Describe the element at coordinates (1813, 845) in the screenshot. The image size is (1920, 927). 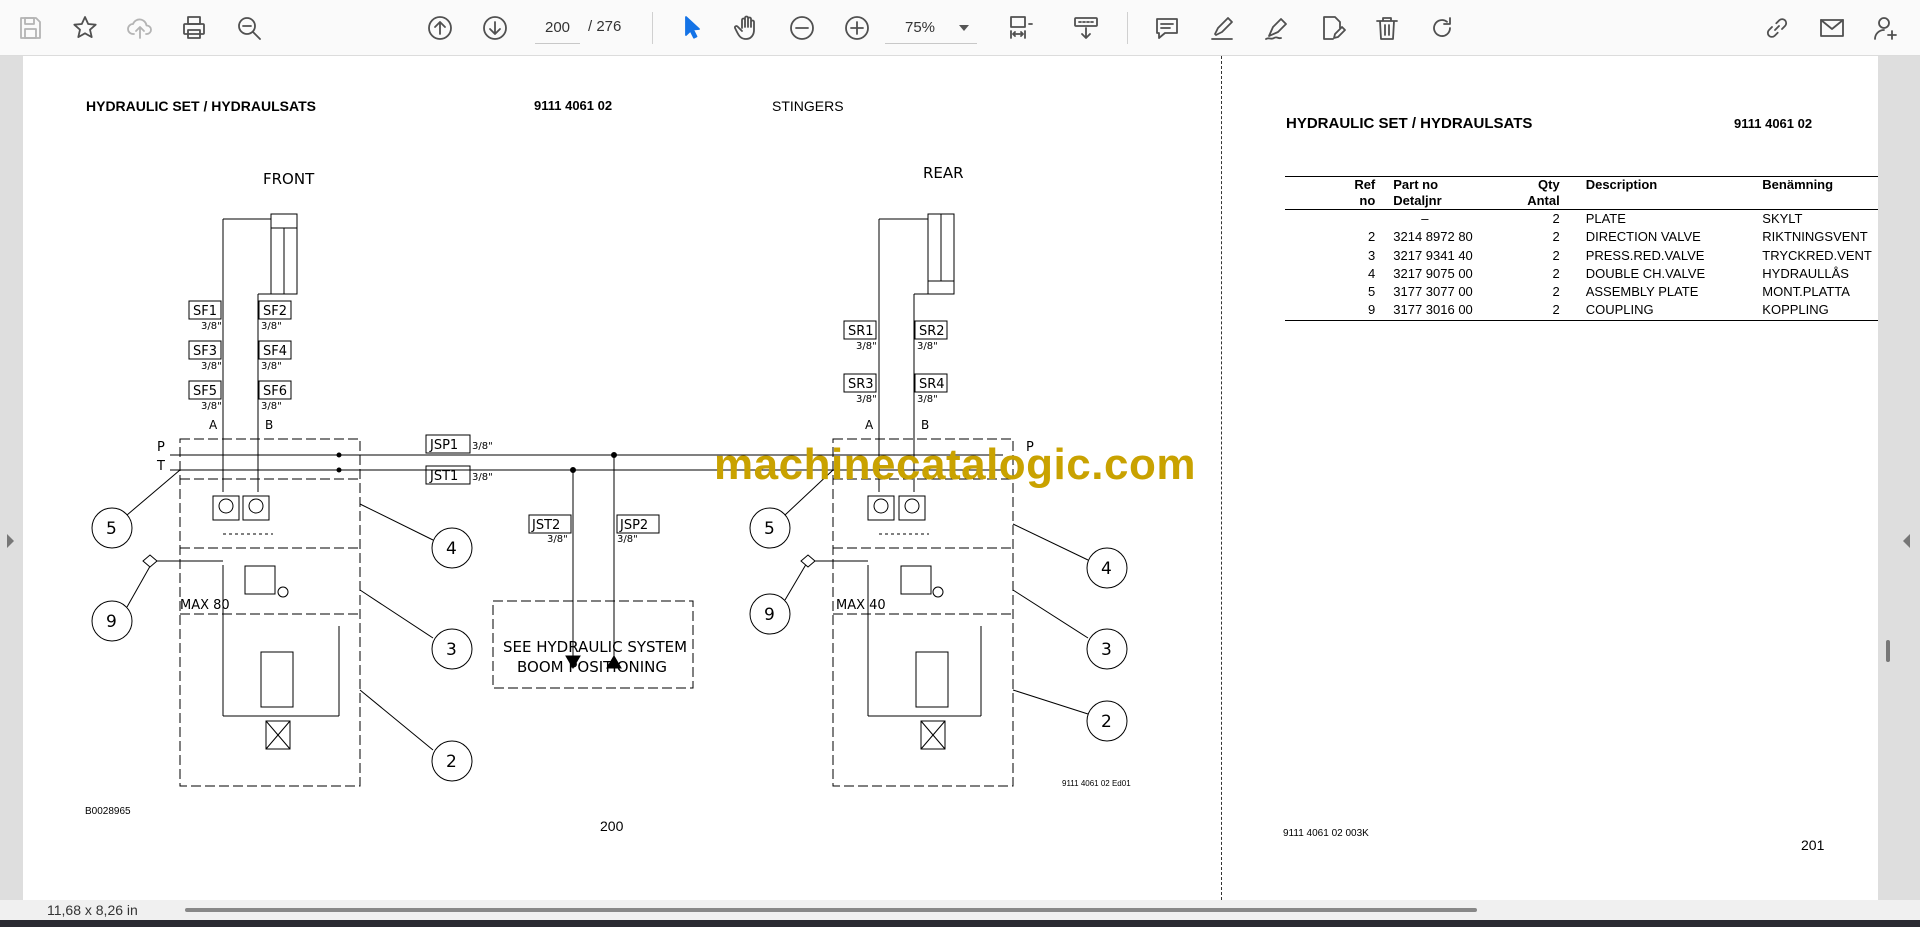
I see `page-number: 201` at that location.